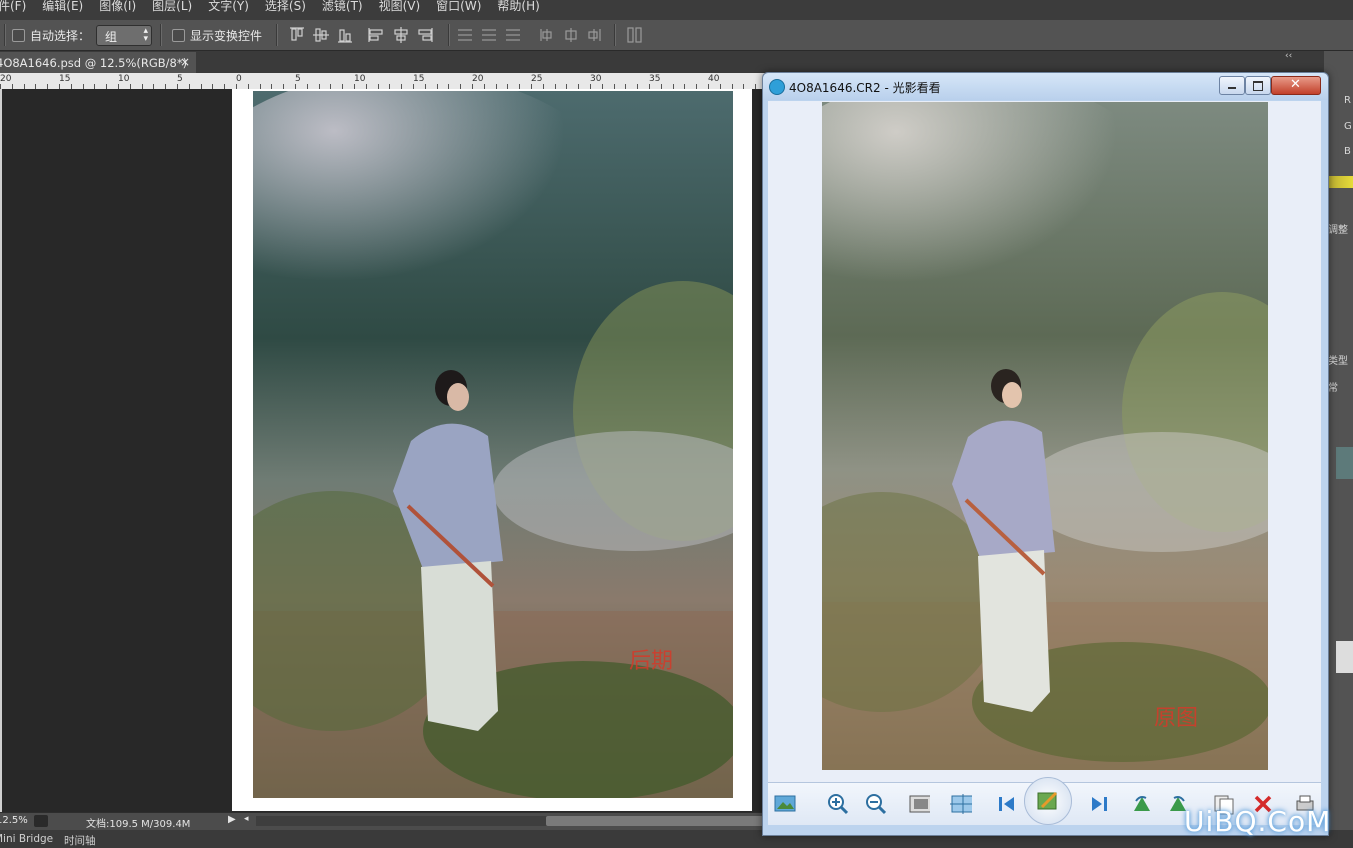  I want to click on align-right-icon, so click(425, 35).